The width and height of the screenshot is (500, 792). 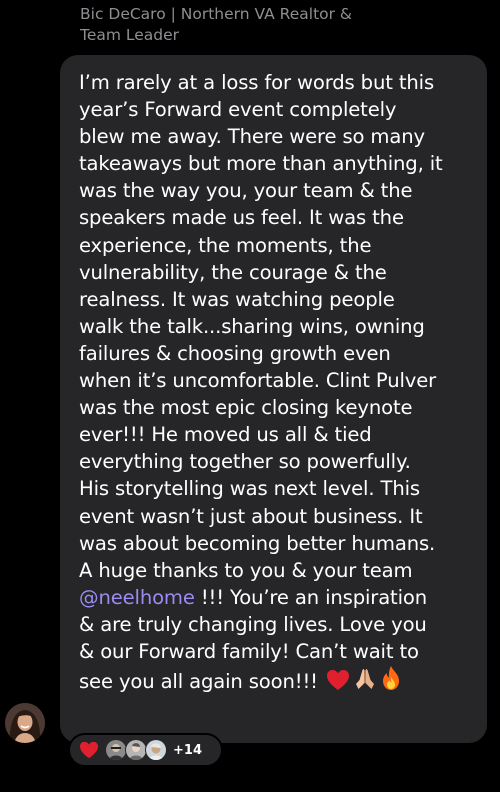 What do you see at coordinates (225, 435) in the screenshot?
I see `message-line: ever!!! He moved us all & tied` at bounding box center [225, 435].